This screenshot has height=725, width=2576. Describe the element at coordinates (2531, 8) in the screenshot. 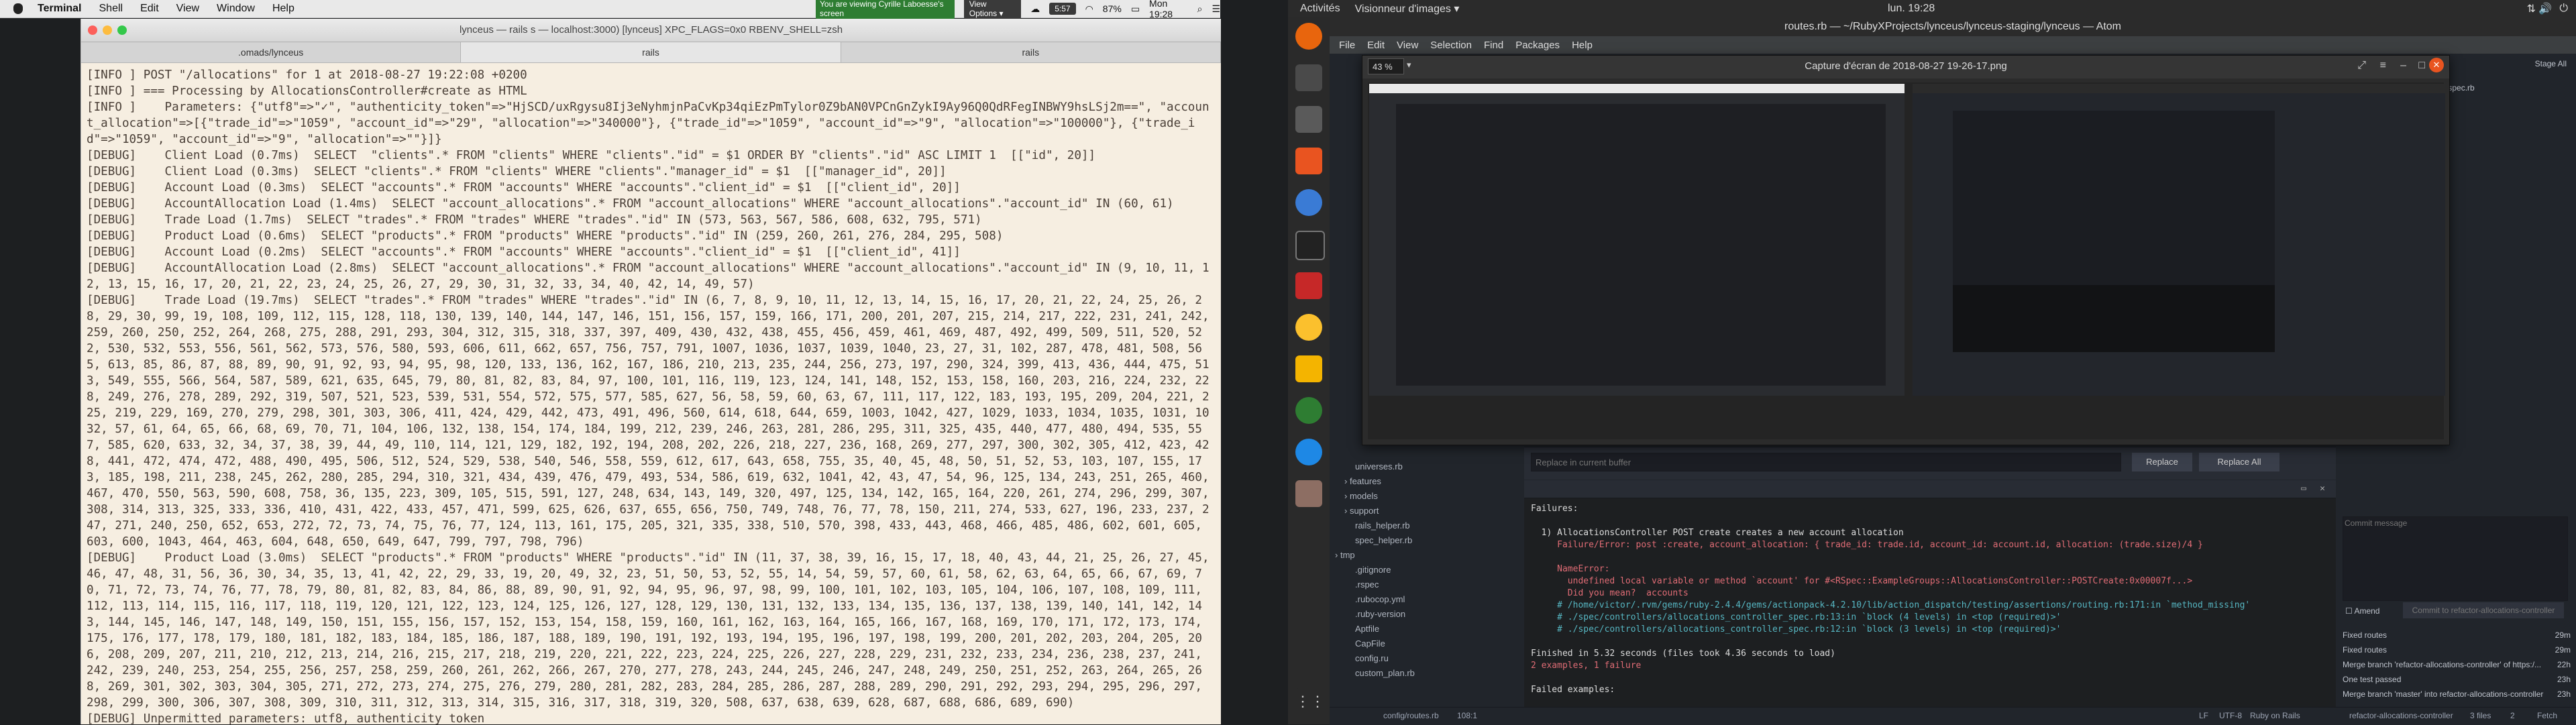

I see `network-icon: ⇅` at that location.